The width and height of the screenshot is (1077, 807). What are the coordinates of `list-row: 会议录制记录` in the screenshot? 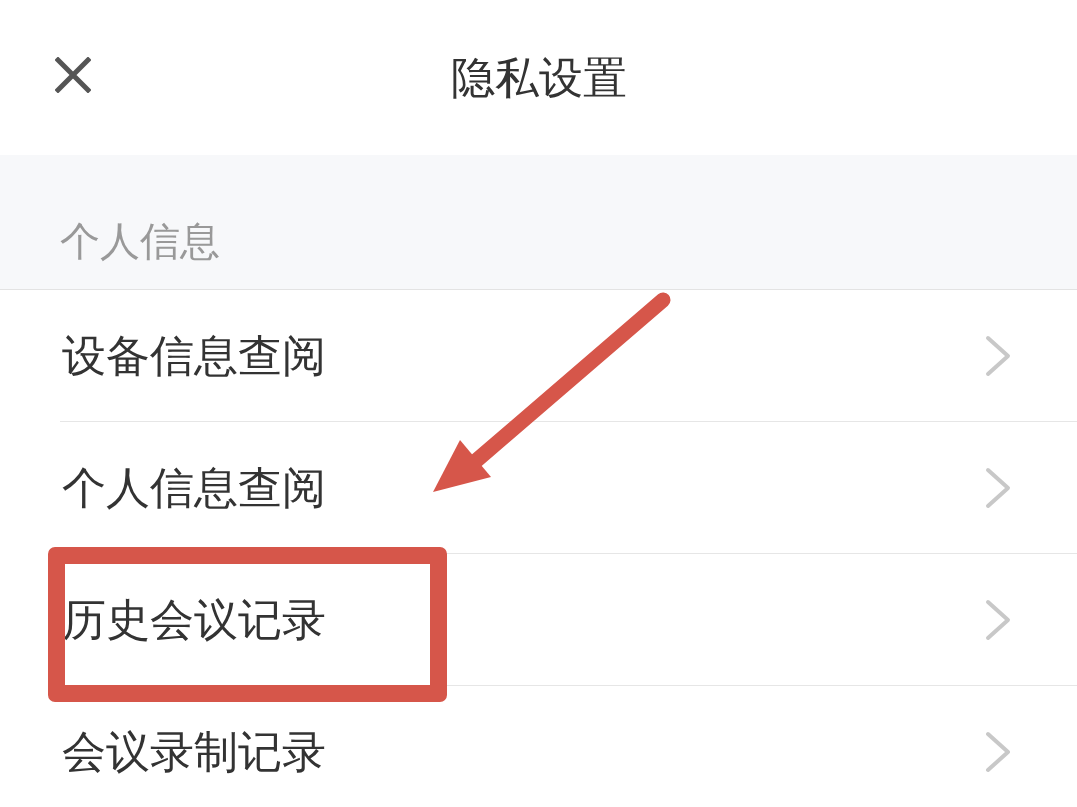 It's located at (568, 746).